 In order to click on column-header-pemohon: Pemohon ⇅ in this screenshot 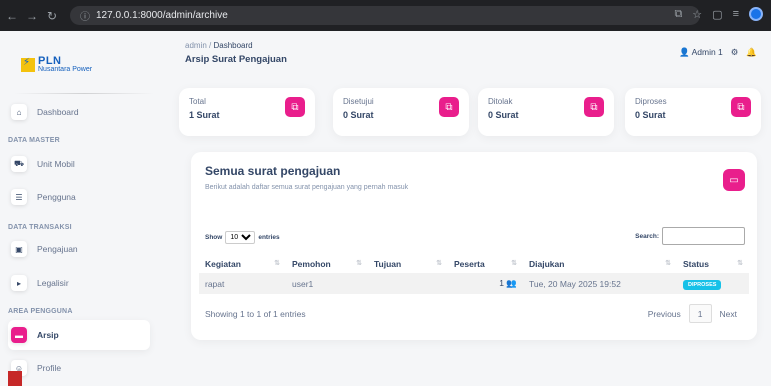, I will do `click(327, 263)`.